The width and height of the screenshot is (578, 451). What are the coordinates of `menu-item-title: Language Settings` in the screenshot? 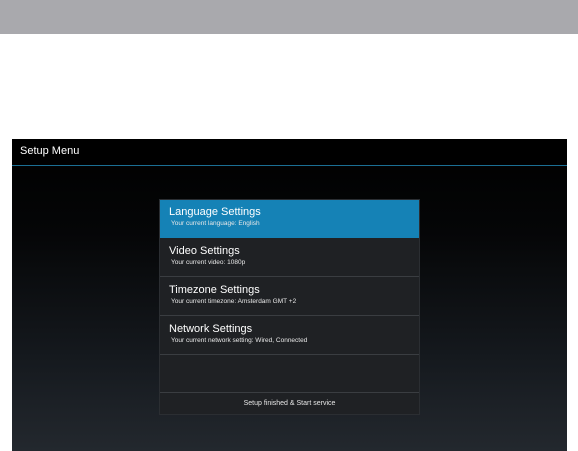 It's located at (215, 212).